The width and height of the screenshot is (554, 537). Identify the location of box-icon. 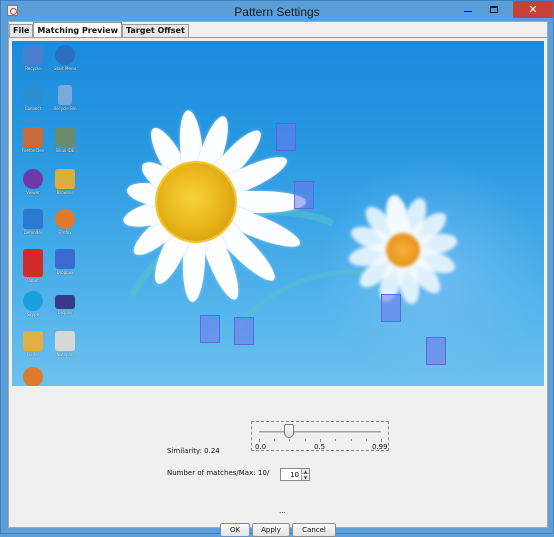
(65, 259).